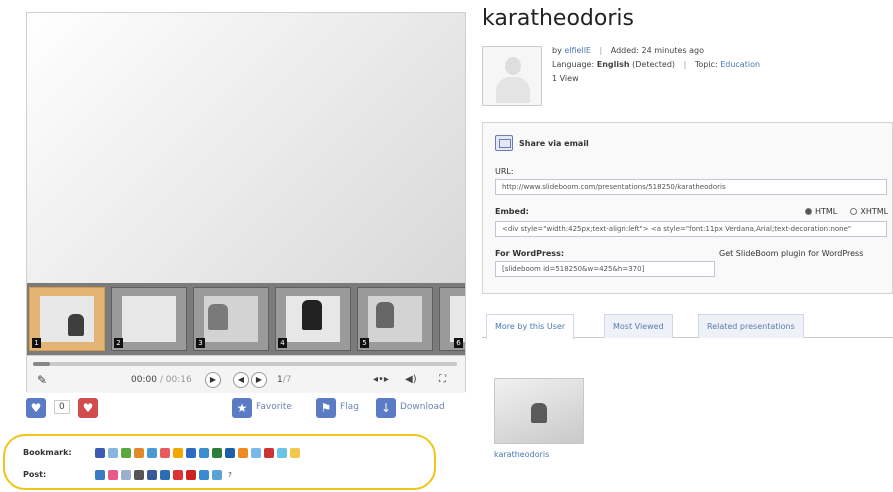 This screenshot has height=492, width=893. Describe the element at coordinates (126, 453) in the screenshot. I see `furl-icon` at that location.